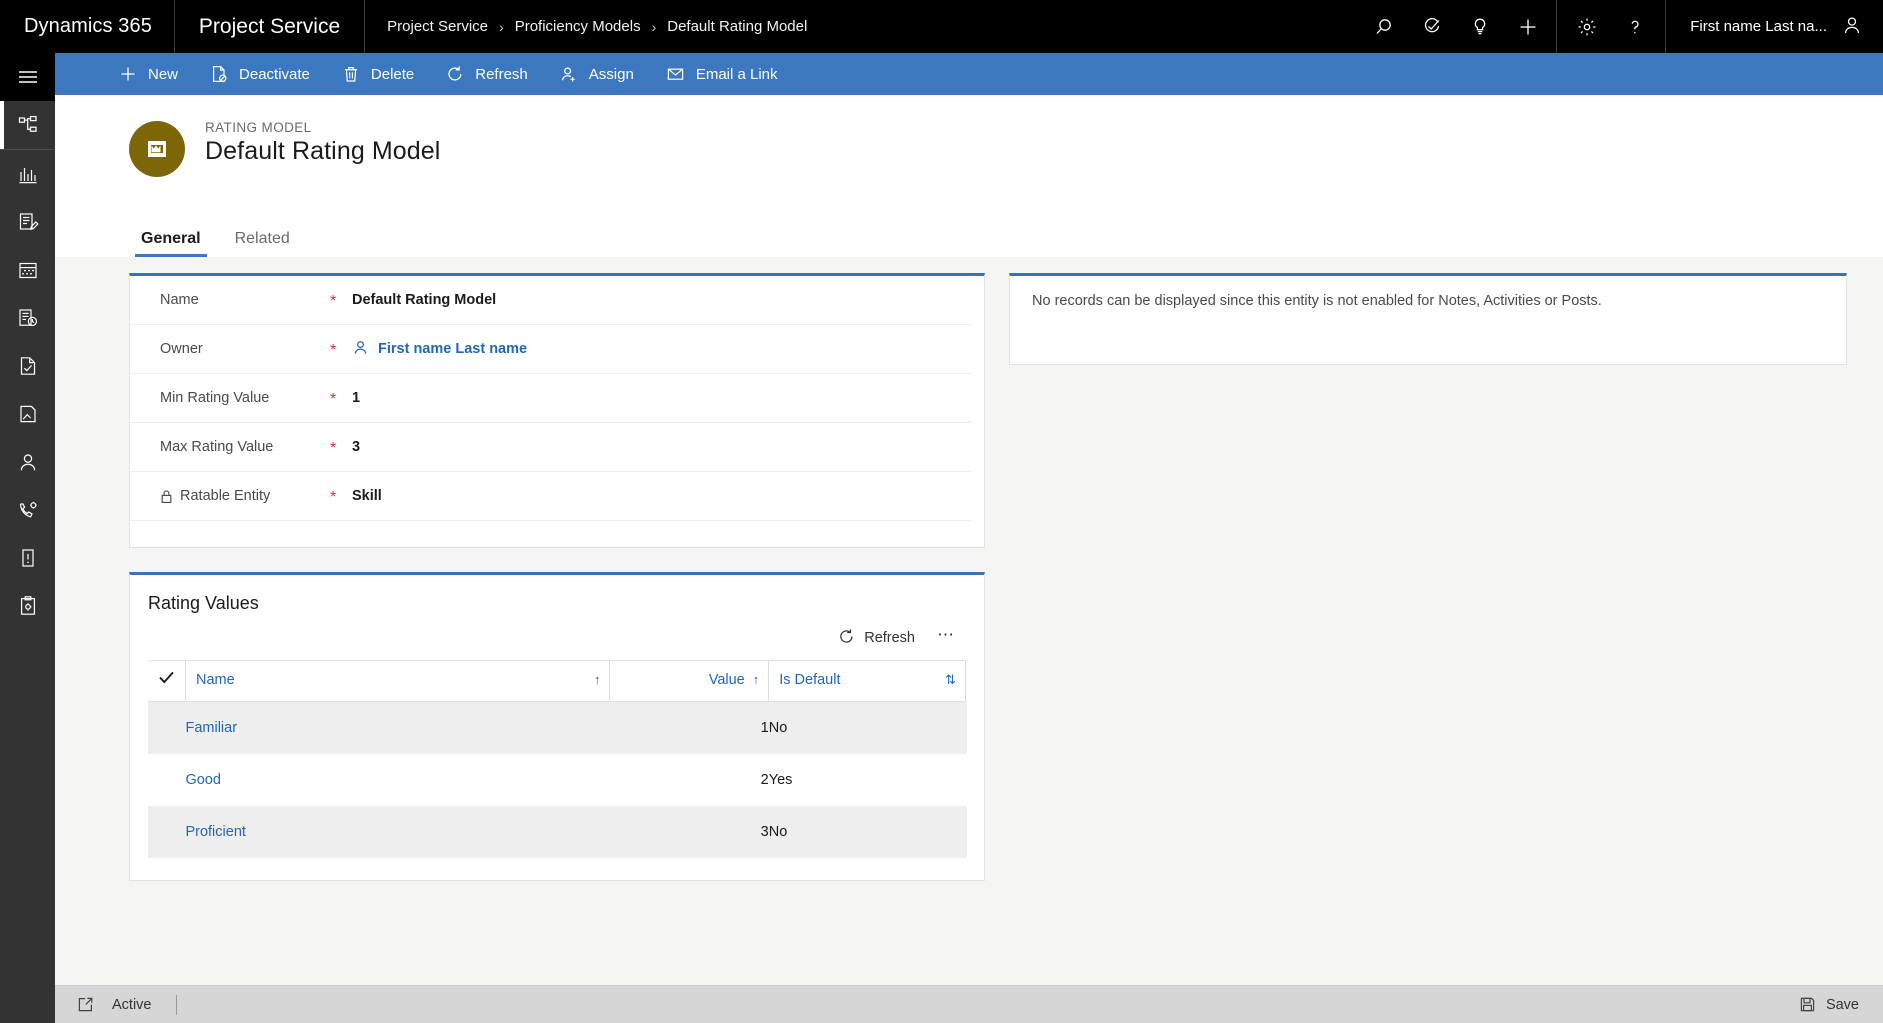 This screenshot has width=1883, height=1023. What do you see at coordinates (225, 496) in the screenshot?
I see `field-label-ratable-entity-text: Ratable Entity` at bounding box center [225, 496].